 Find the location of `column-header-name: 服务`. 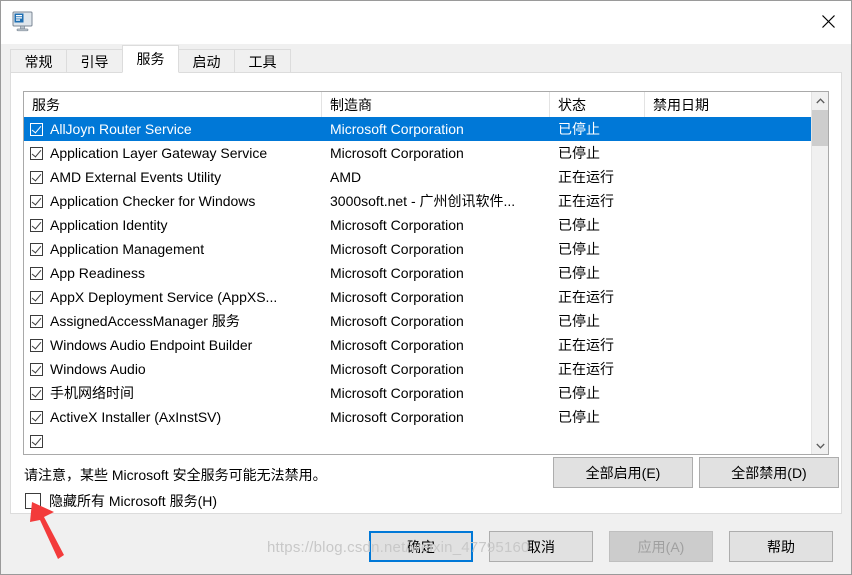

column-header-name: 服务 is located at coordinates (173, 104).